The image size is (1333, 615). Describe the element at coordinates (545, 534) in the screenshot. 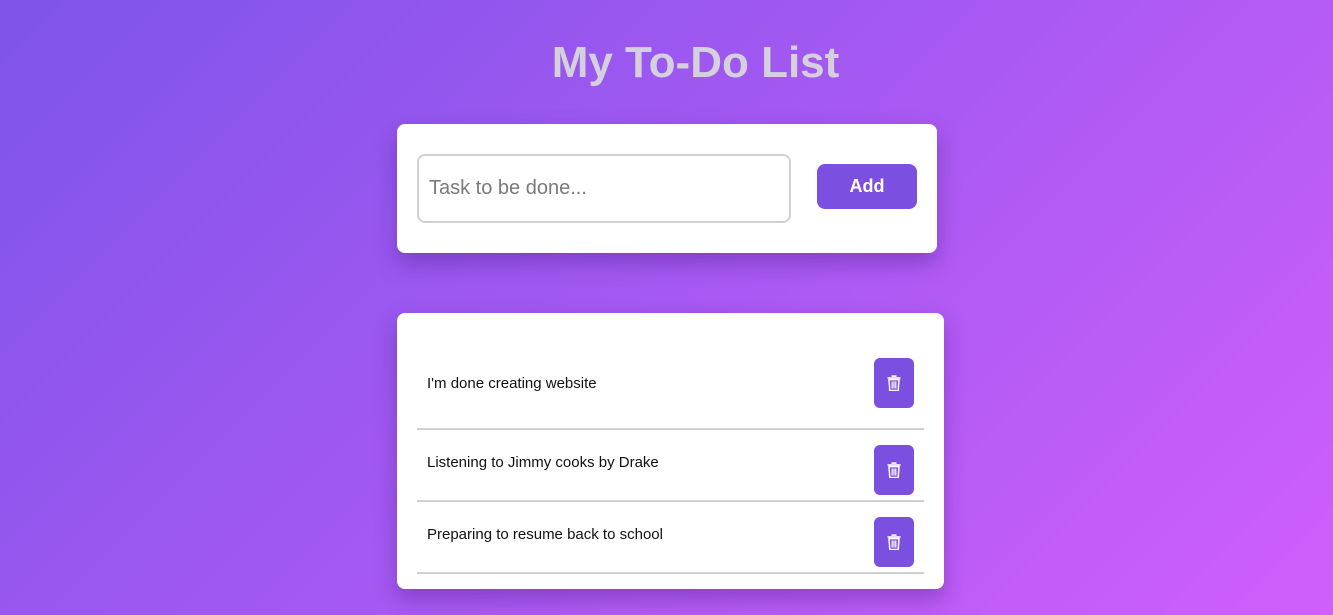

I see `task-text: Preparing to resume back to school` at that location.